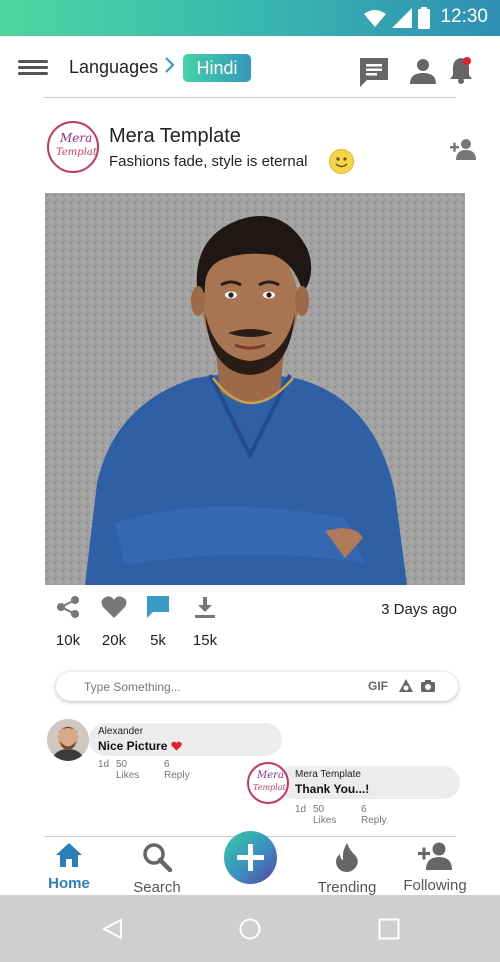  I want to click on nav-label: Search, so click(157, 887).